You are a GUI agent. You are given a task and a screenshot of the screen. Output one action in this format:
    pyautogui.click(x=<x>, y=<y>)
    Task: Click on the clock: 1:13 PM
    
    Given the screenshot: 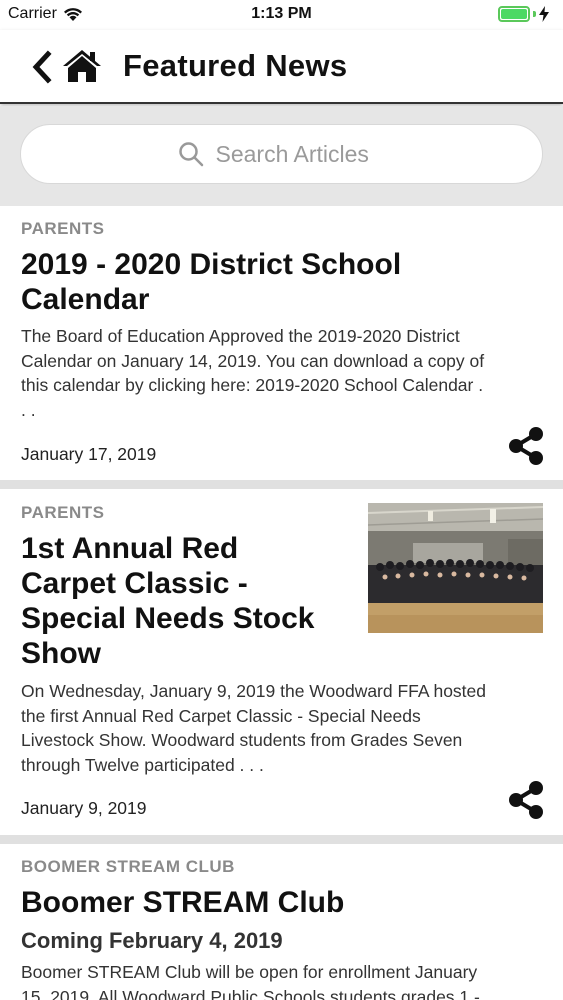 What is the action you would take?
    pyautogui.click(x=281, y=13)
    